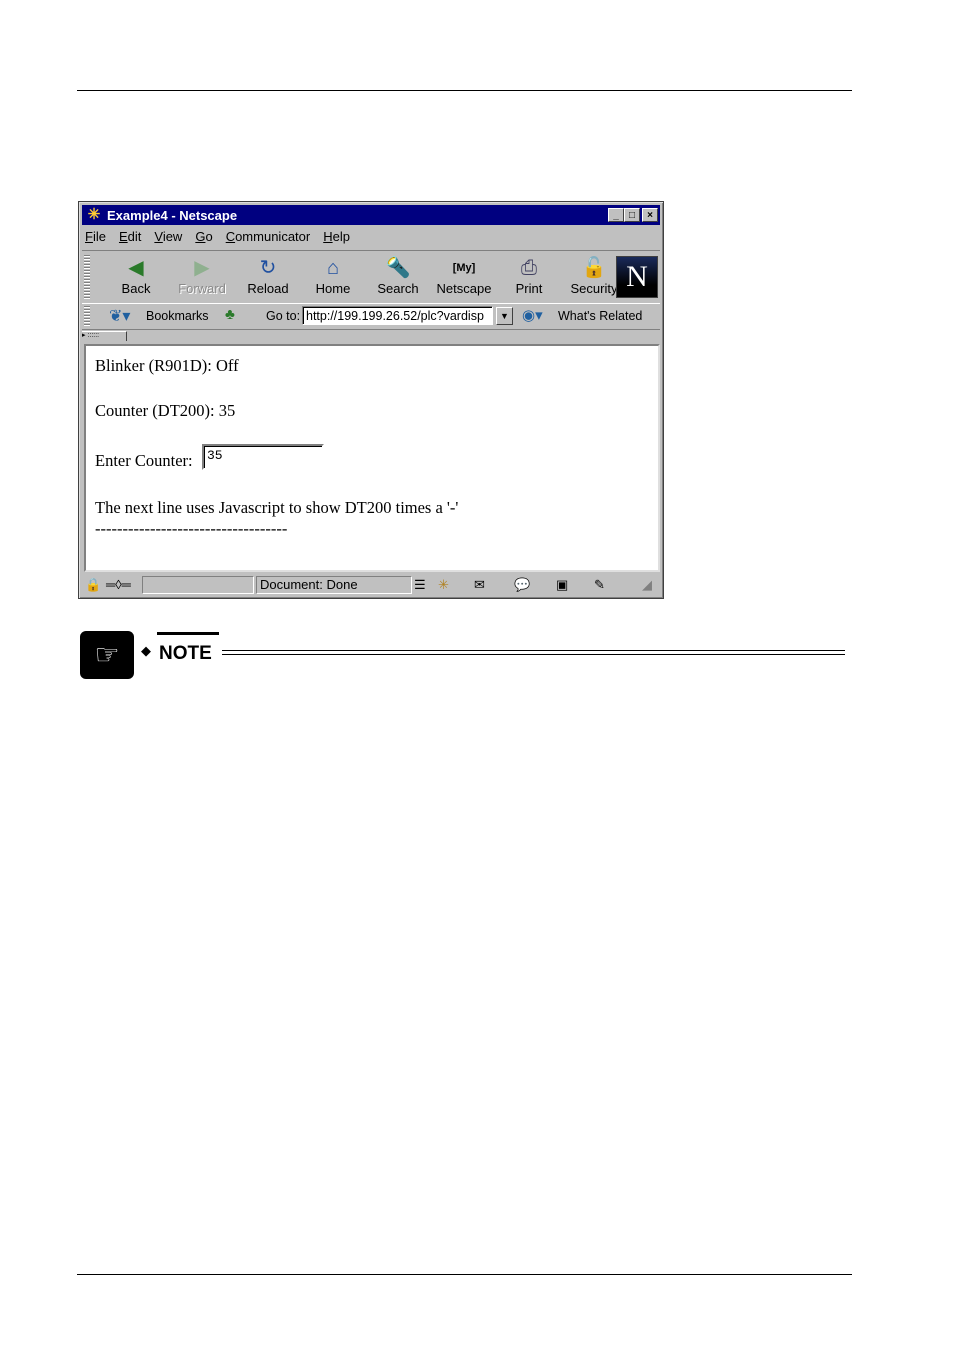  What do you see at coordinates (371, 585) in the screenshot?
I see `status-bar: 🔒 ═◊═ Document: Done ☰ ✳ ✉ 💬 ▣ ✎ ◢` at bounding box center [371, 585].